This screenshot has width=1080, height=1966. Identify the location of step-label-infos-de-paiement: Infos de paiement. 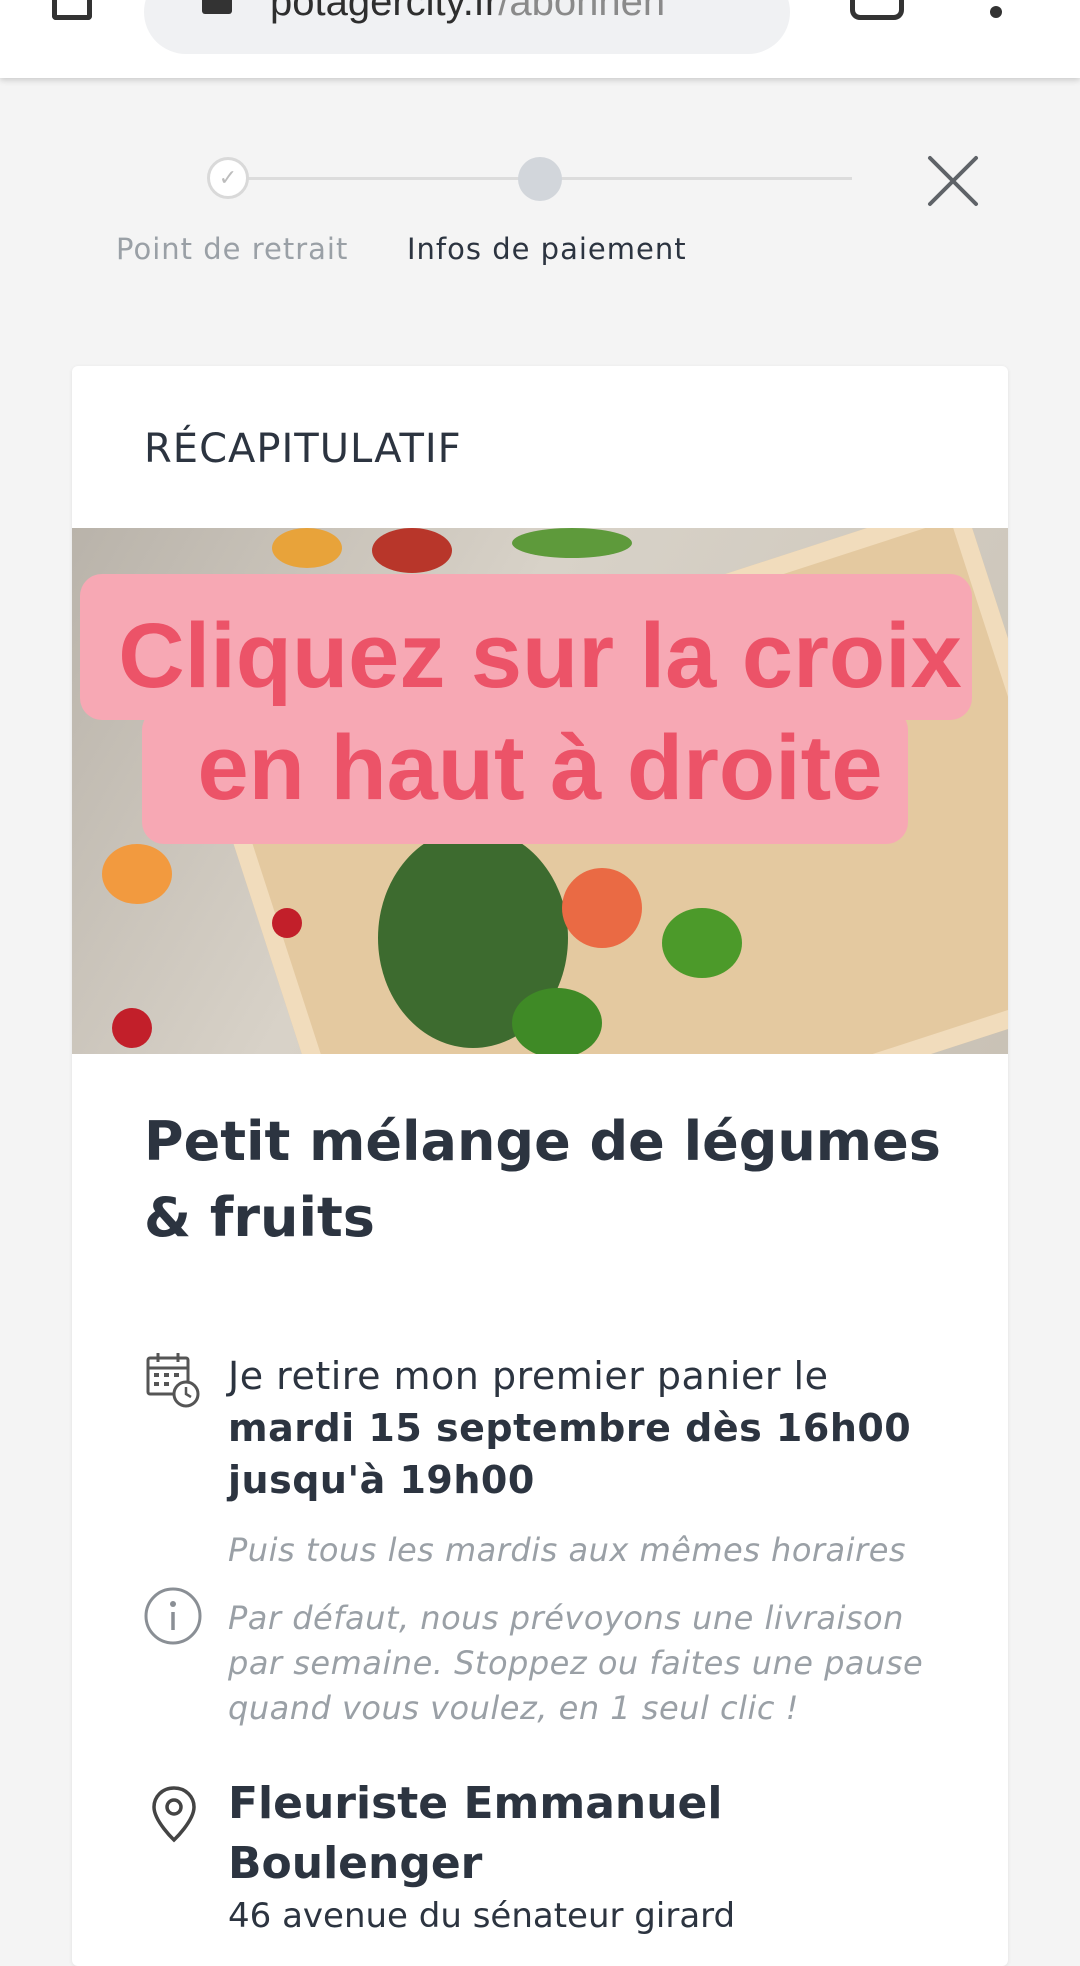
(547, 249).